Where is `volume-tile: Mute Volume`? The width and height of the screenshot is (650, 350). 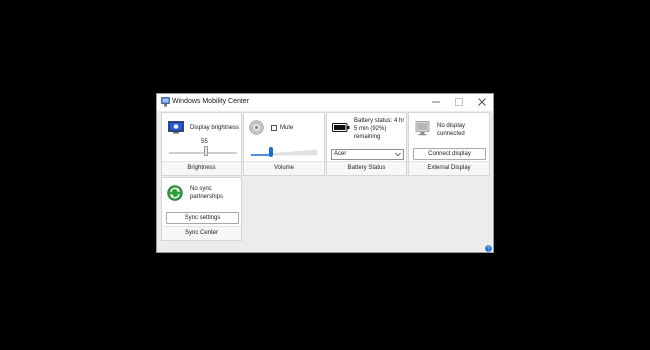
volume-tile: Mute Volume is located at coordinates (284, 144).